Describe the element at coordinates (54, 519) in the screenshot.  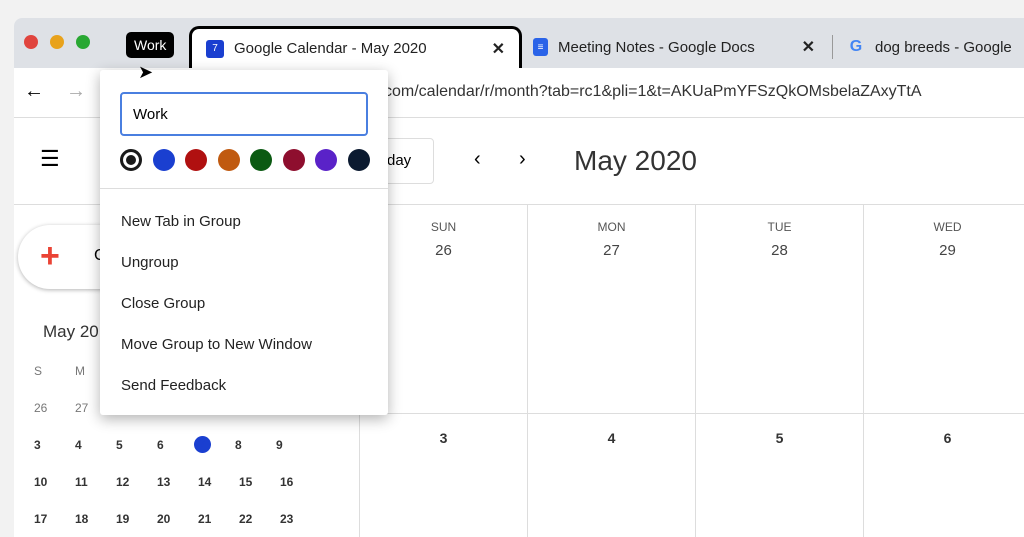
I see `mini-day: 17` at that location.